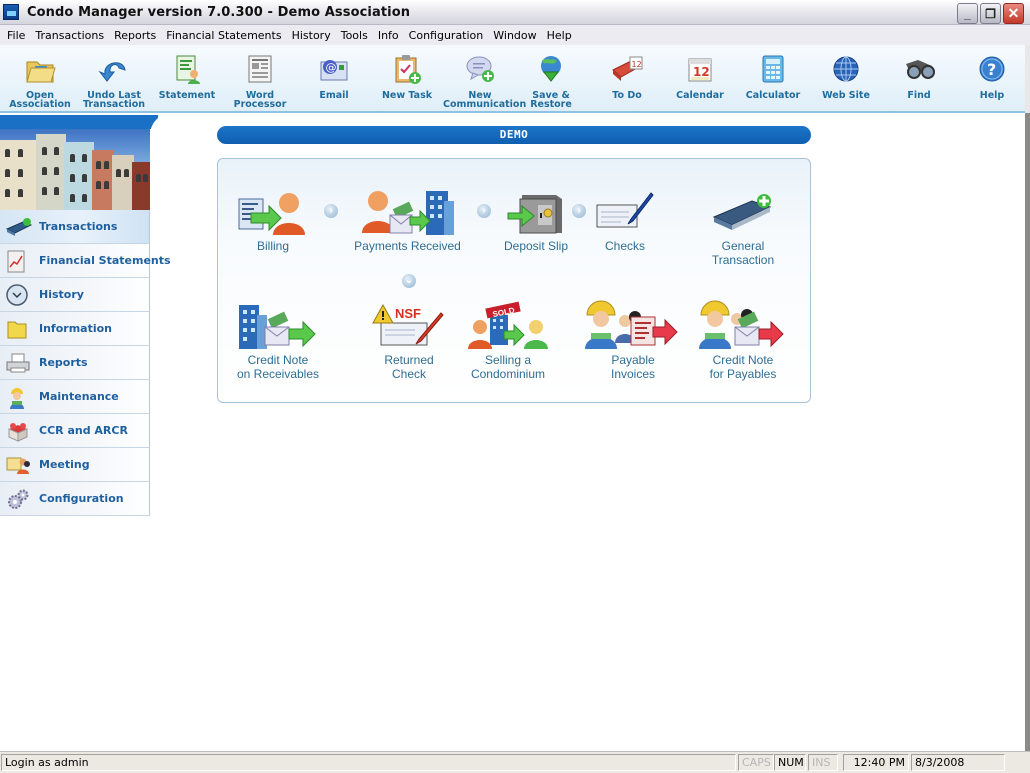  Describe the element at coordinates (409, 281) in the screenshot. I see `flow-arrow-down-icon: ⌄` at that location.